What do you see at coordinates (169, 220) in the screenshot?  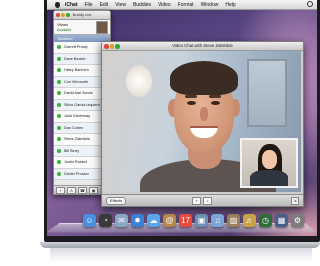 I see `address-book-icon: @` at bounding box center [169, 220].